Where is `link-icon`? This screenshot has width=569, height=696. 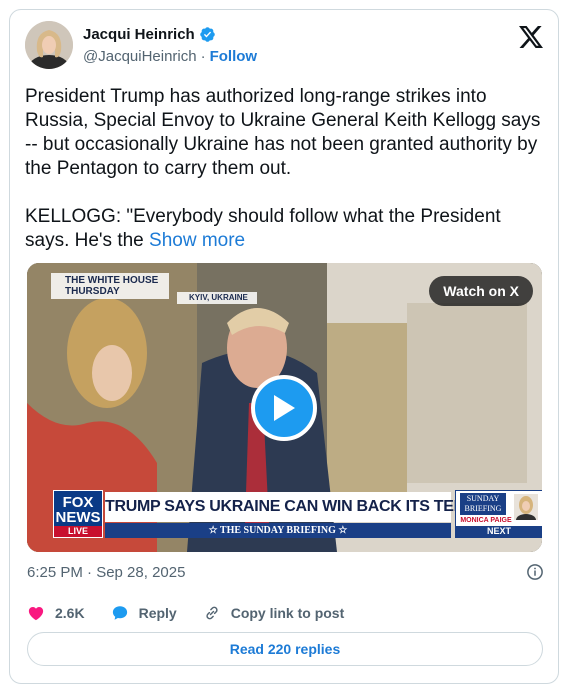 link-icon is located at coordinates (212, 613).